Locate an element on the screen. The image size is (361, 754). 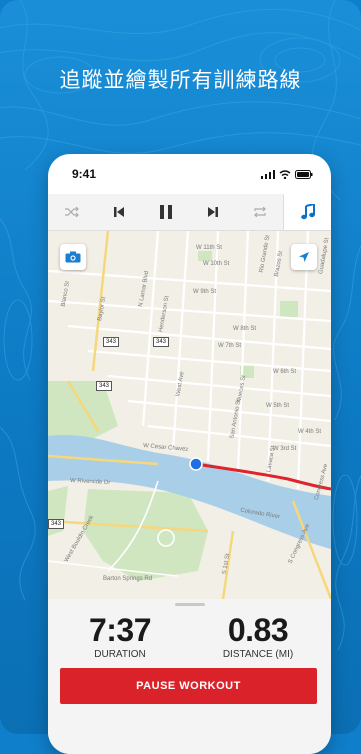
pause-button is located at coordinates (165, 212).